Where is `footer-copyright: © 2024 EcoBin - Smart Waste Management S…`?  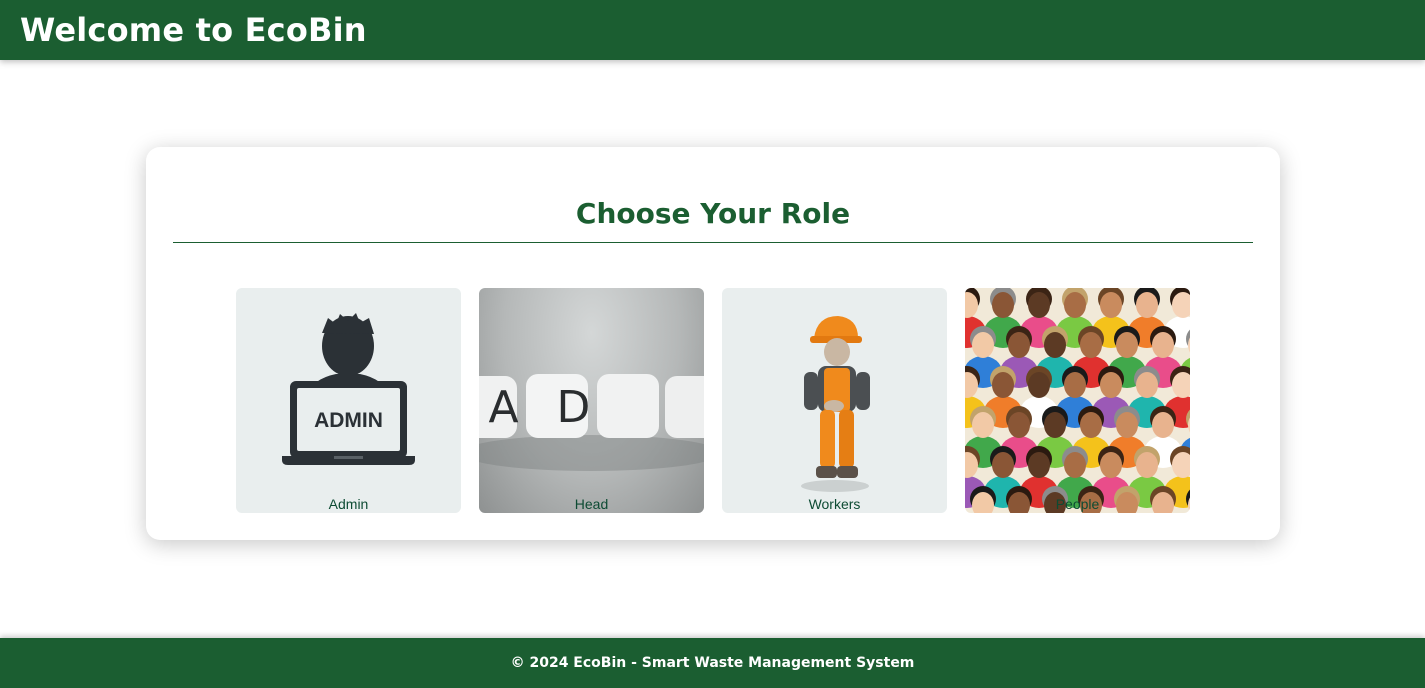 footer-copyright: © 2024 EcoBin - Smart Waste Management S… is located at coordinates (712, 663).